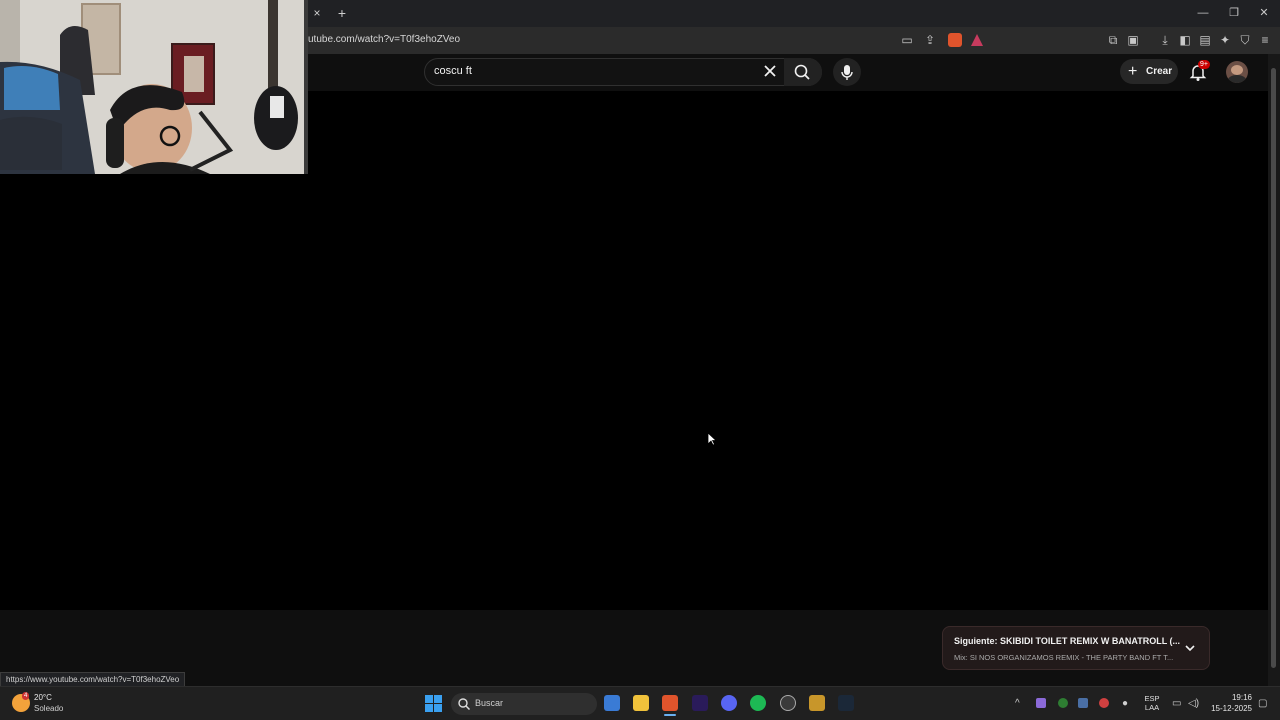 Image resolution: width=1280 pixels, height=720 pixels. I want to click on obs-icon, so click(788, 703).